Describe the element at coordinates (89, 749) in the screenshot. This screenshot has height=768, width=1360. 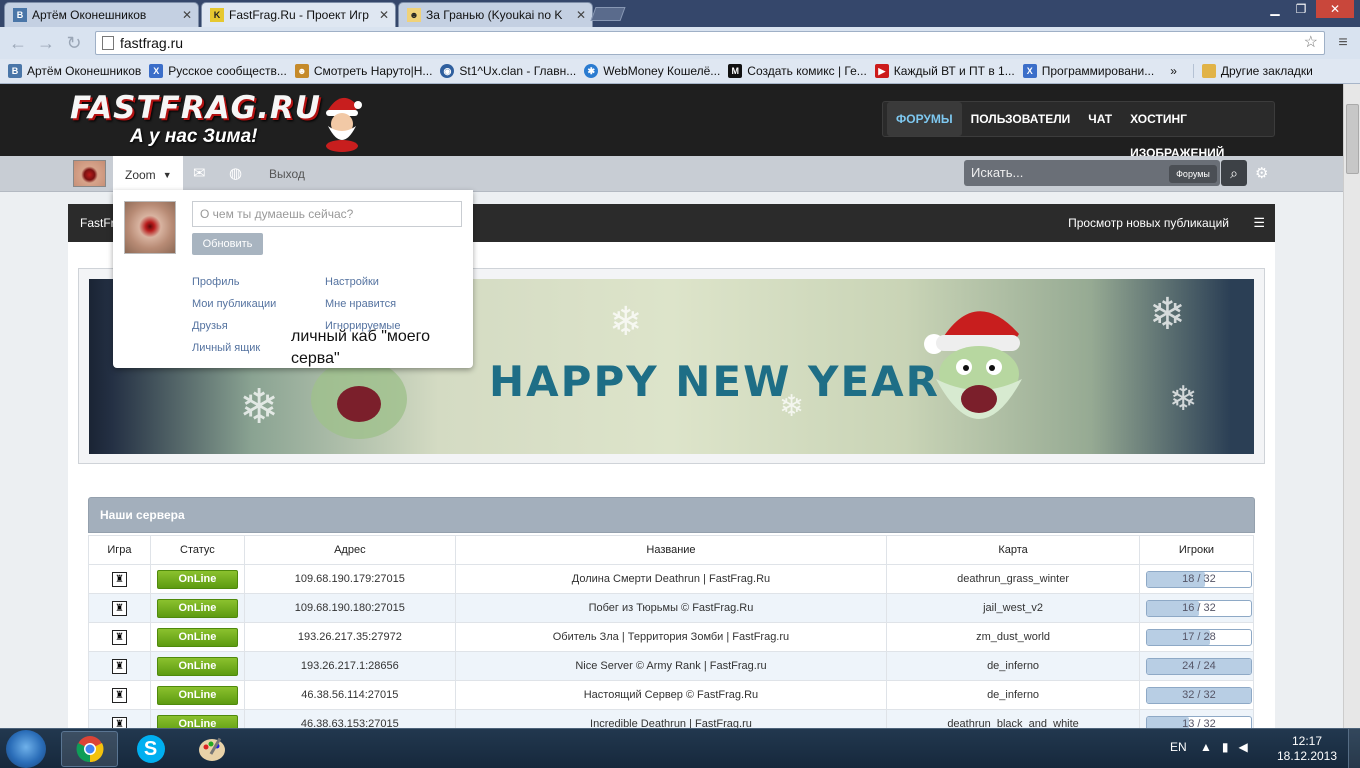
I see `chrome-icon` at that location.